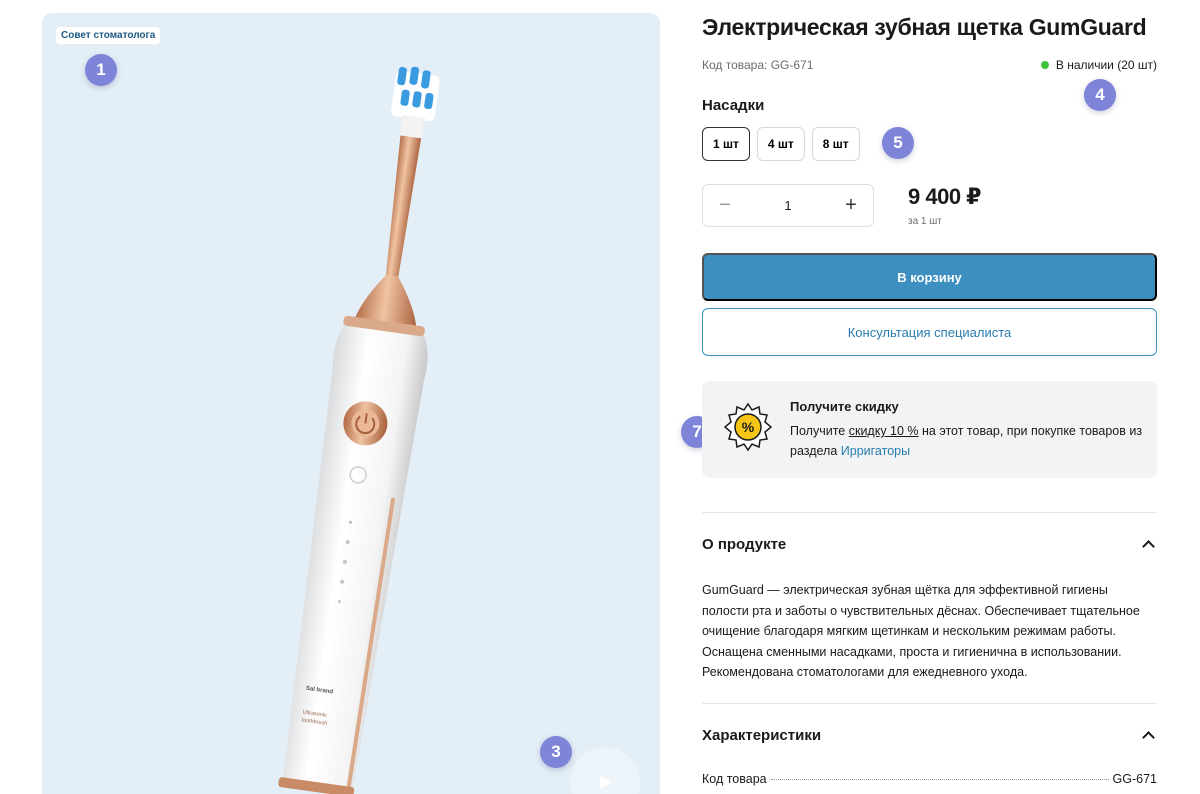  I want to click on marker-1: 1, so click(101, 70).